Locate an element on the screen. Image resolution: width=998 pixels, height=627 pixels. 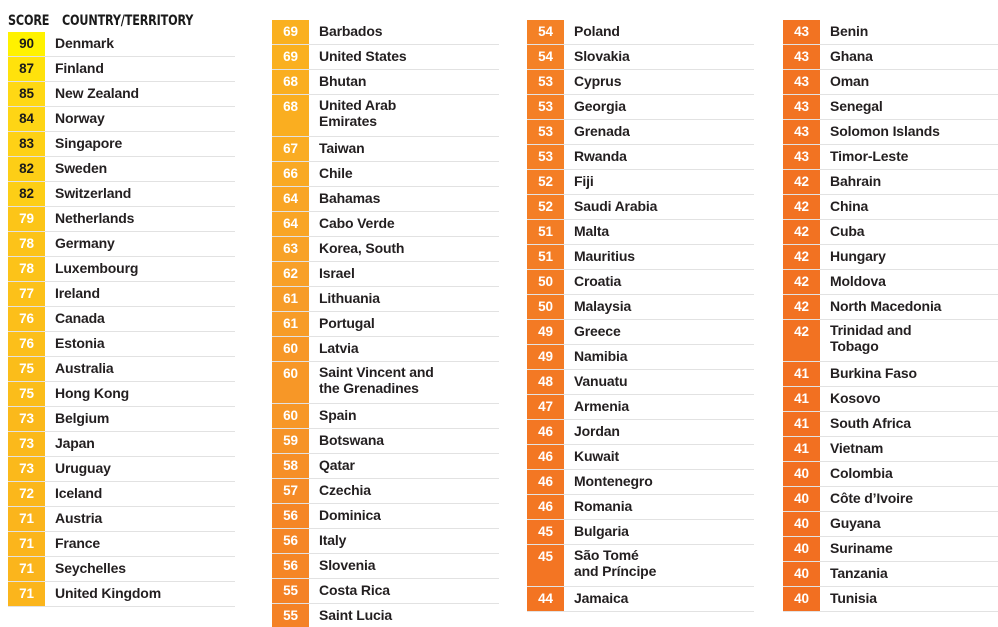
table-row: 78 Luxembourg is located at coordinates (121, 269).